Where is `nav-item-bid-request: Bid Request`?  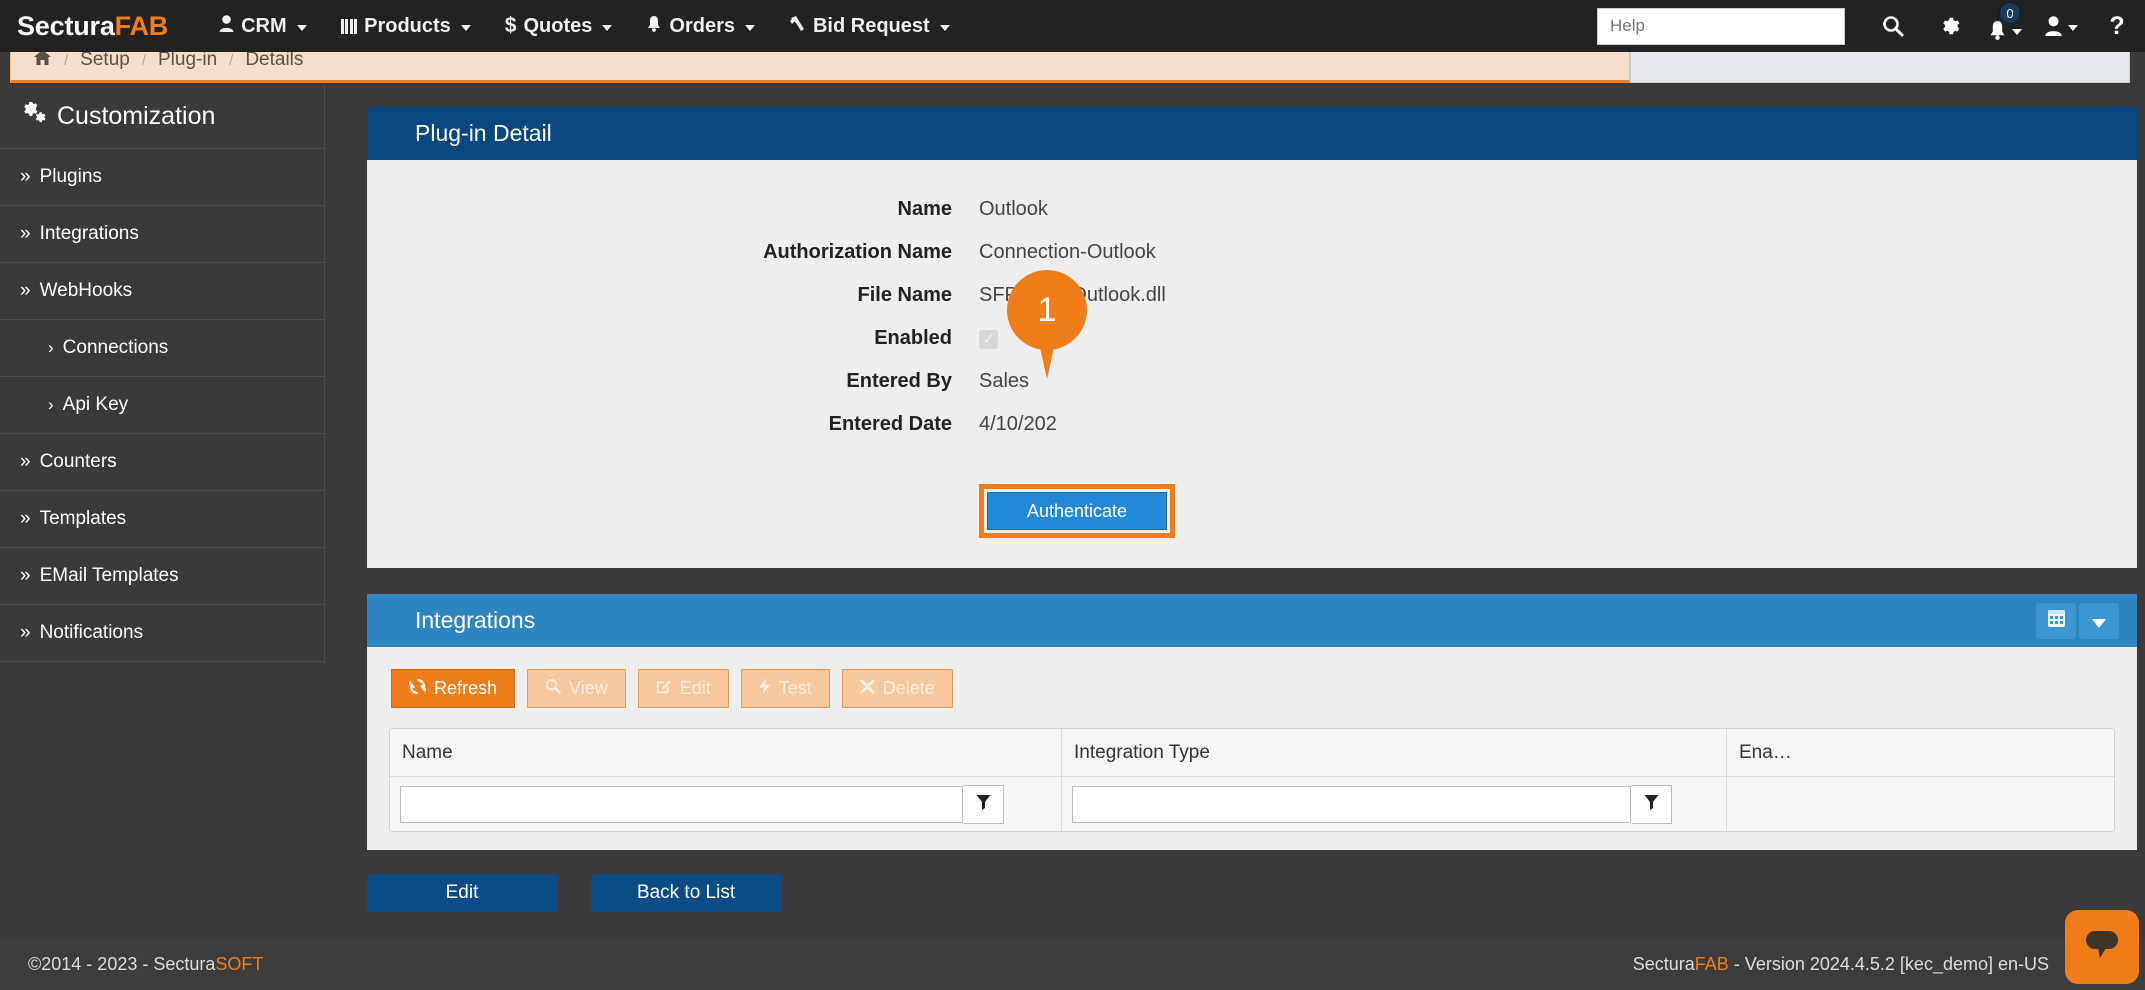
nav-item-bid-request: Bid Request is located at coordinates (869, 26).